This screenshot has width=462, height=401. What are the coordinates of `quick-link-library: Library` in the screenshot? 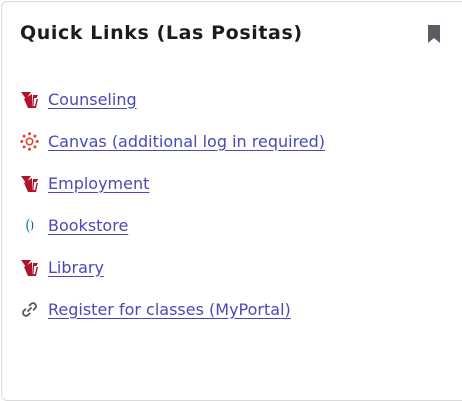 It's located at (172, 267).